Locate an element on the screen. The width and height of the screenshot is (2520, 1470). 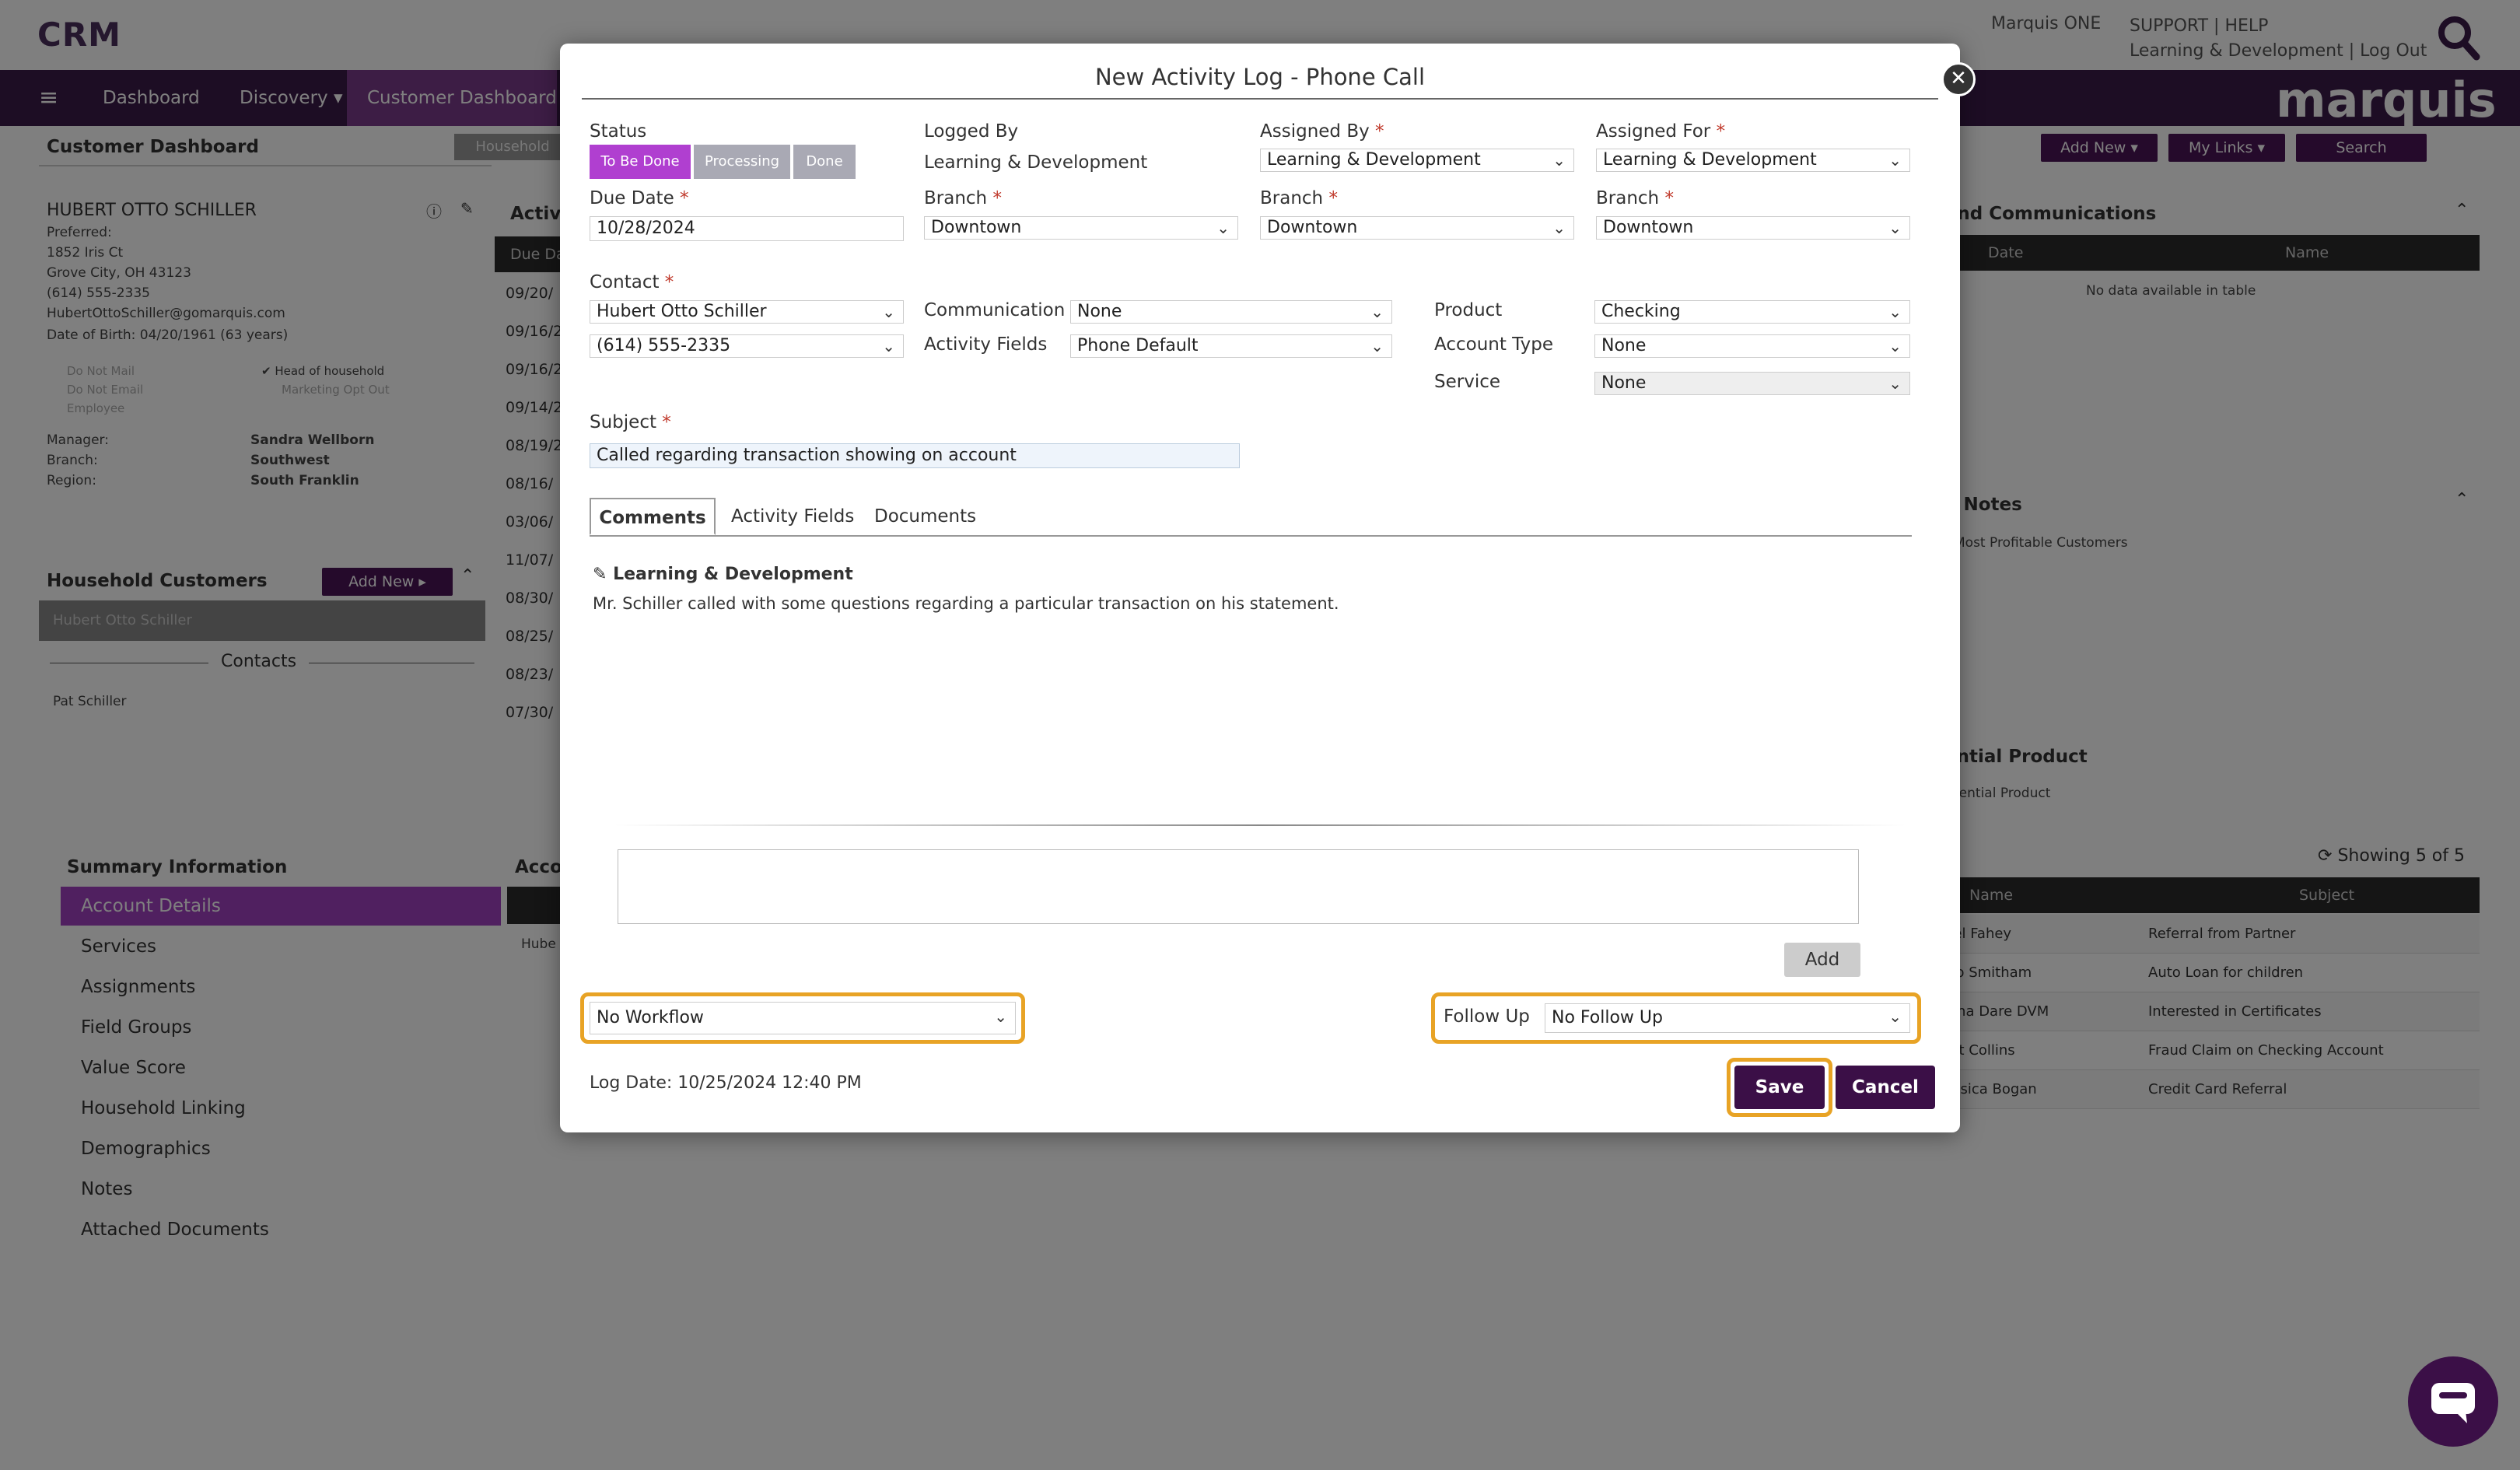
account-type-label: Account Type is located at coordinates (1494, 344).